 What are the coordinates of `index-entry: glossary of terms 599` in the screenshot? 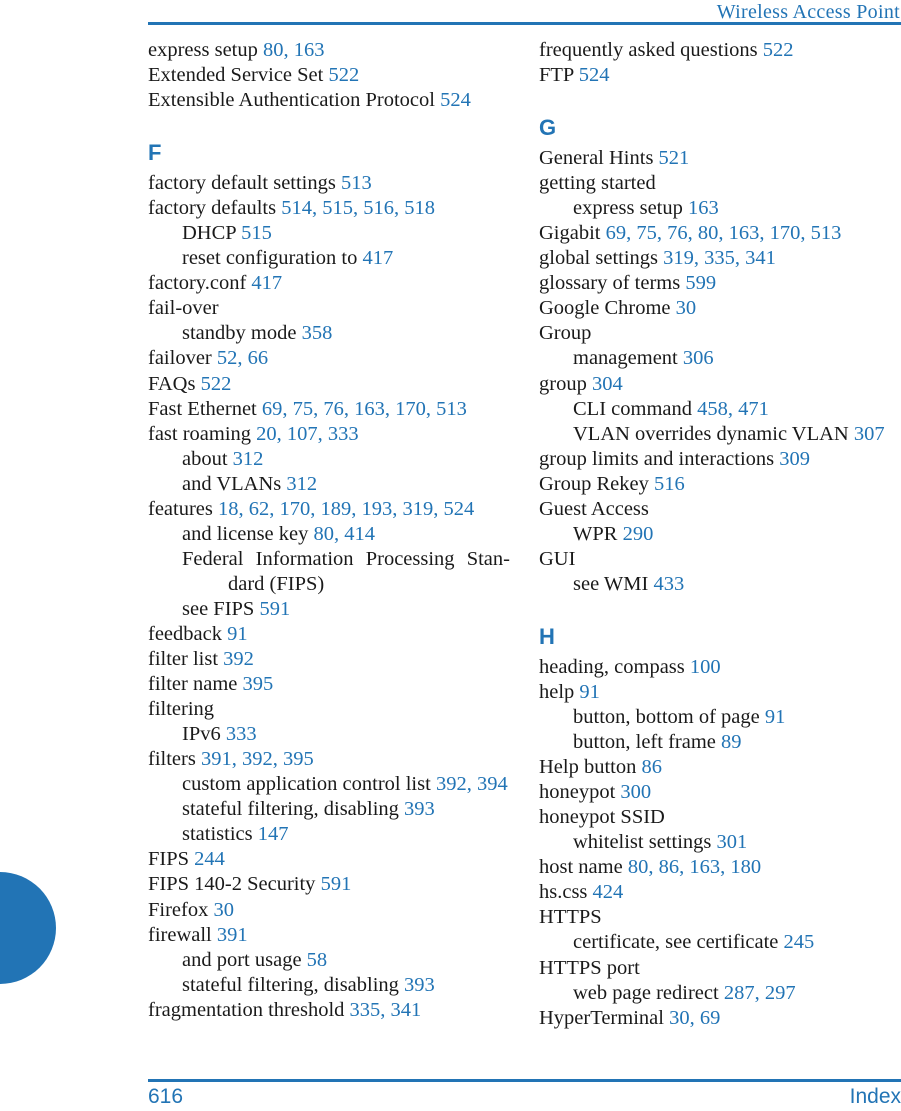 It's located at (720, 283).